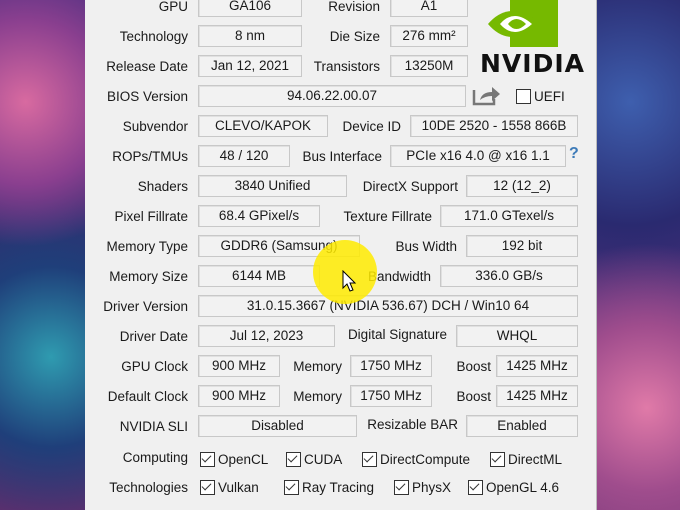  Describe the element at coordinates (354, 7) in the screenshot. I see `revision-label: Revision` at that location.